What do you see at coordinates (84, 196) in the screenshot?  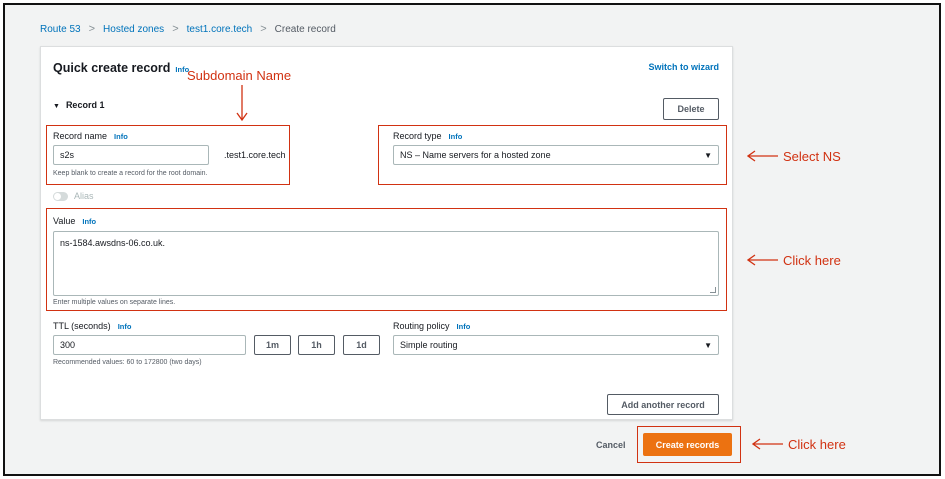 I see `alias-label: Alias` at bounding box center [84, 196].